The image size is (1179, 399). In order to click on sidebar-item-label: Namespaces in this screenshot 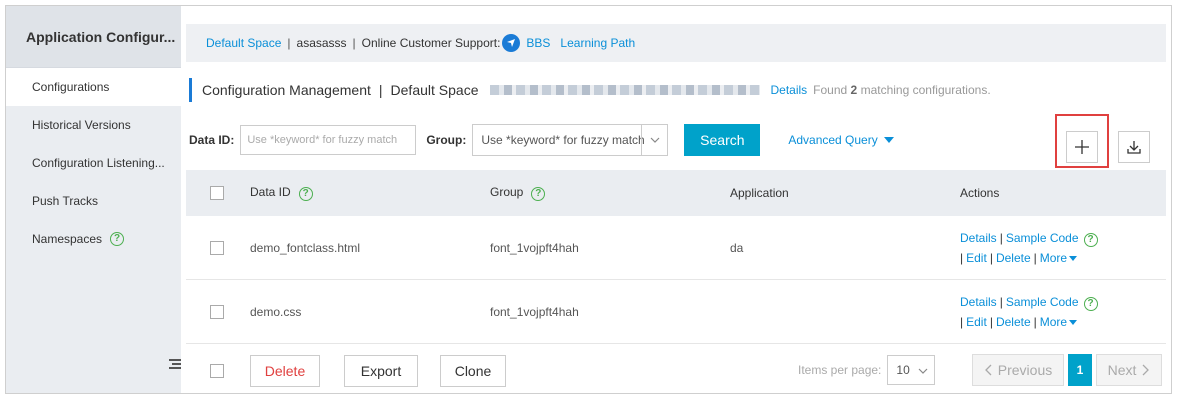, I will do `click(67, 239)`.